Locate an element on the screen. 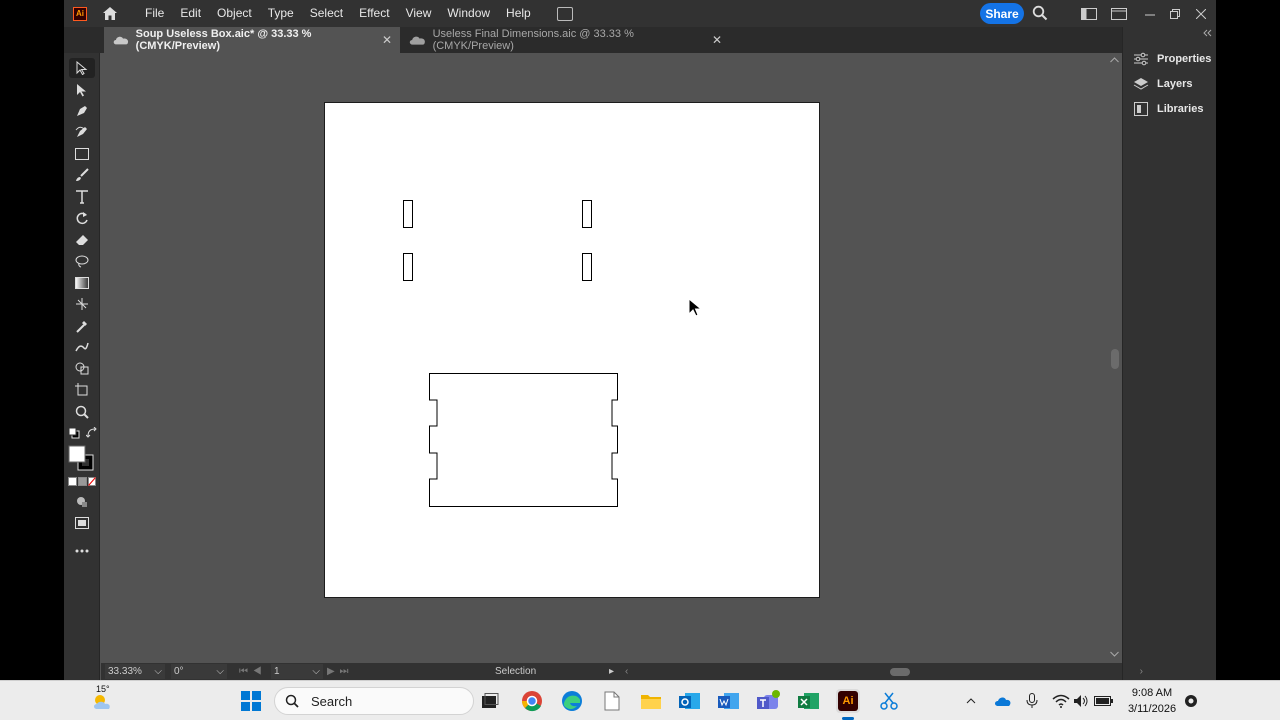 This screenshot has width=1280, height=720. vertical-scrollbar is located at coordinates (1114, 358).